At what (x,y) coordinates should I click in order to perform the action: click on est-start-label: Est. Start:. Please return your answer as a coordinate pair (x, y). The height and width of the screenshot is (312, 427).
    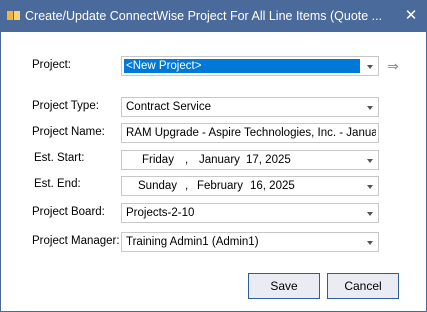
    Looking at the image, I should click on (59, 158).